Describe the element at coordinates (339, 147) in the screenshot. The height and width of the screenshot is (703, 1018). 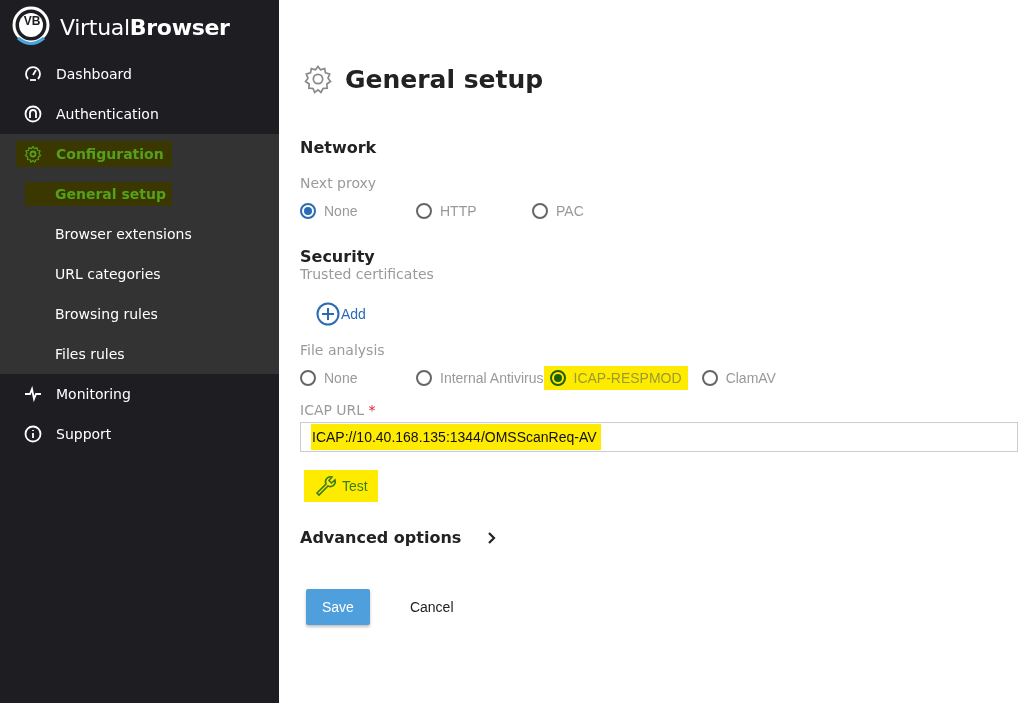
I see `section-heading: Network` at that location.